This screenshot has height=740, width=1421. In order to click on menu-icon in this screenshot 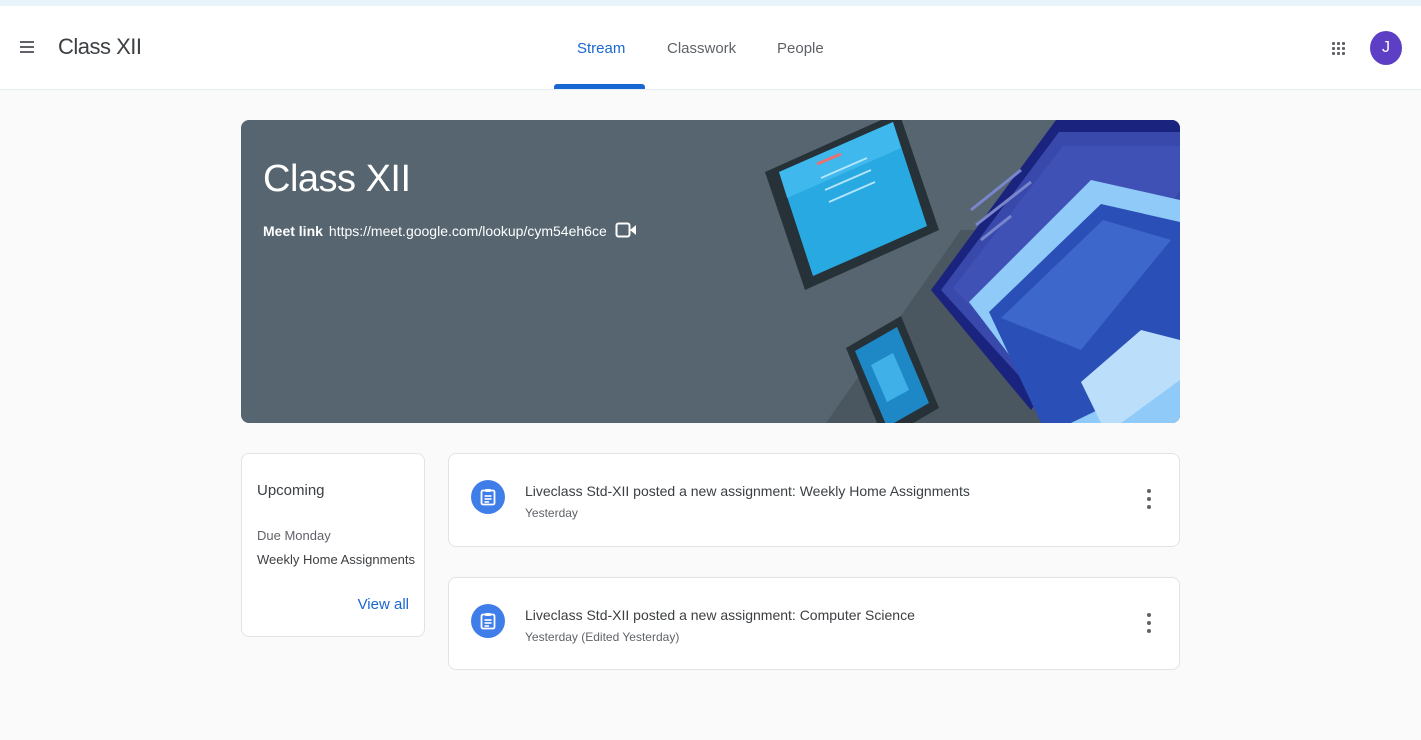, I will do `click(27, 42)`.